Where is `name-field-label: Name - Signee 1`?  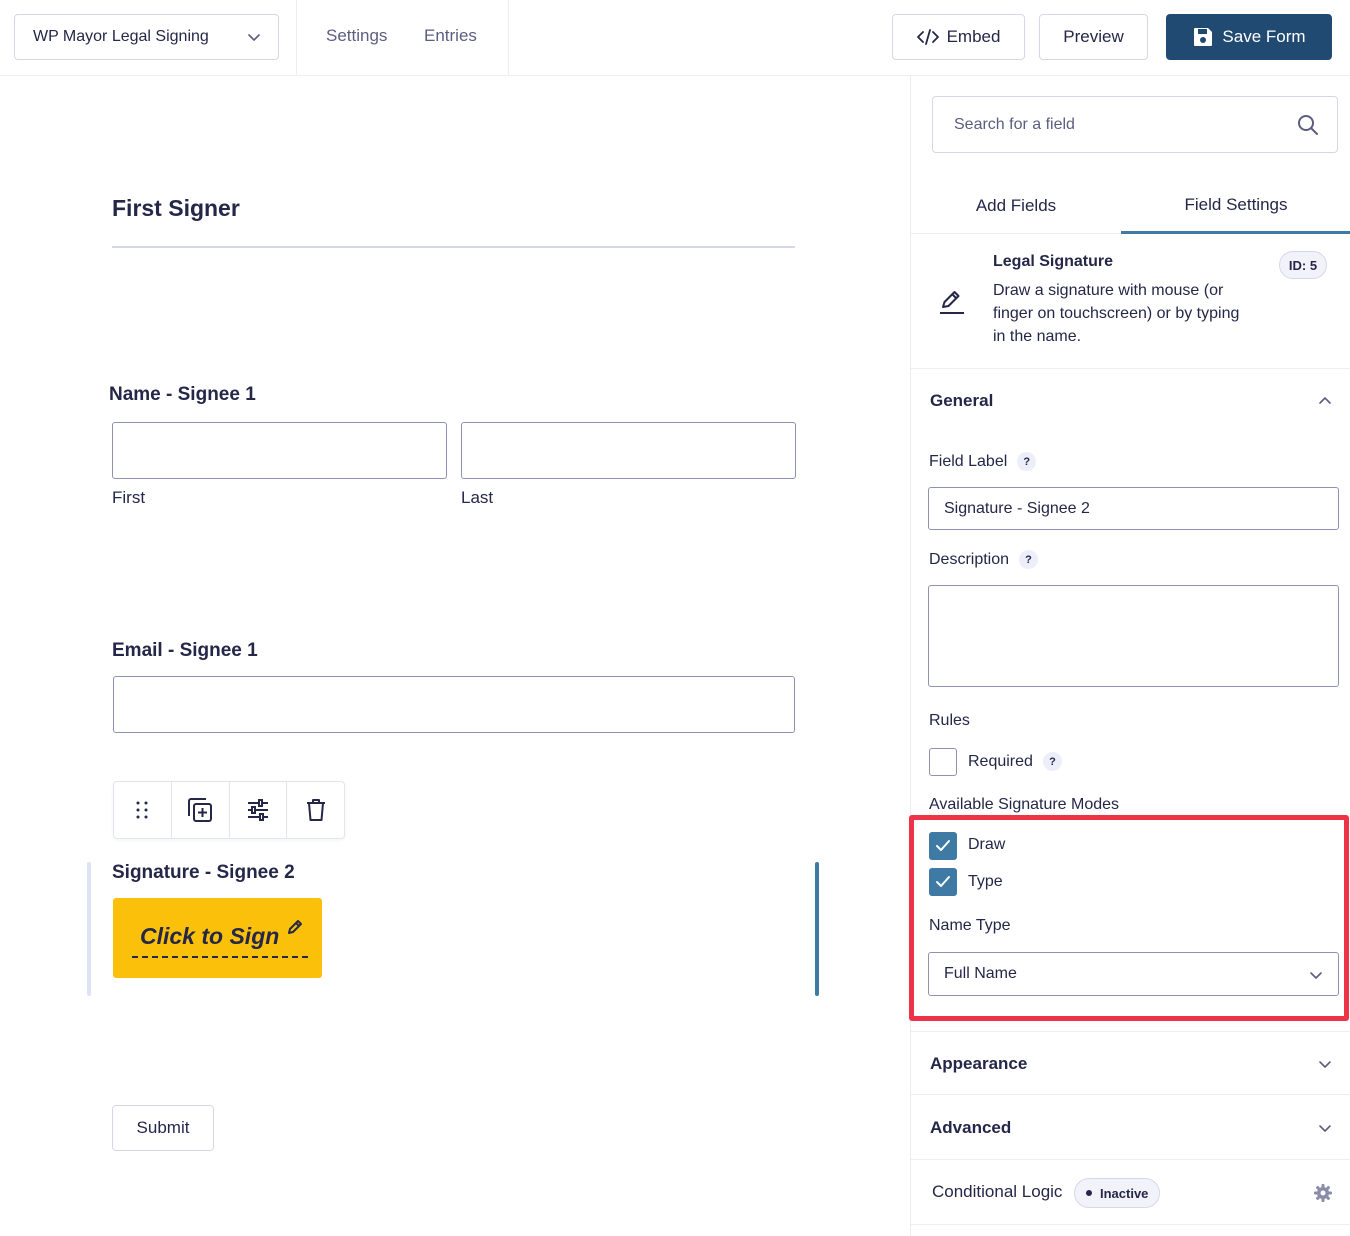
name-field-label: Name - Signee 1 is located at coordinates (182, 394).